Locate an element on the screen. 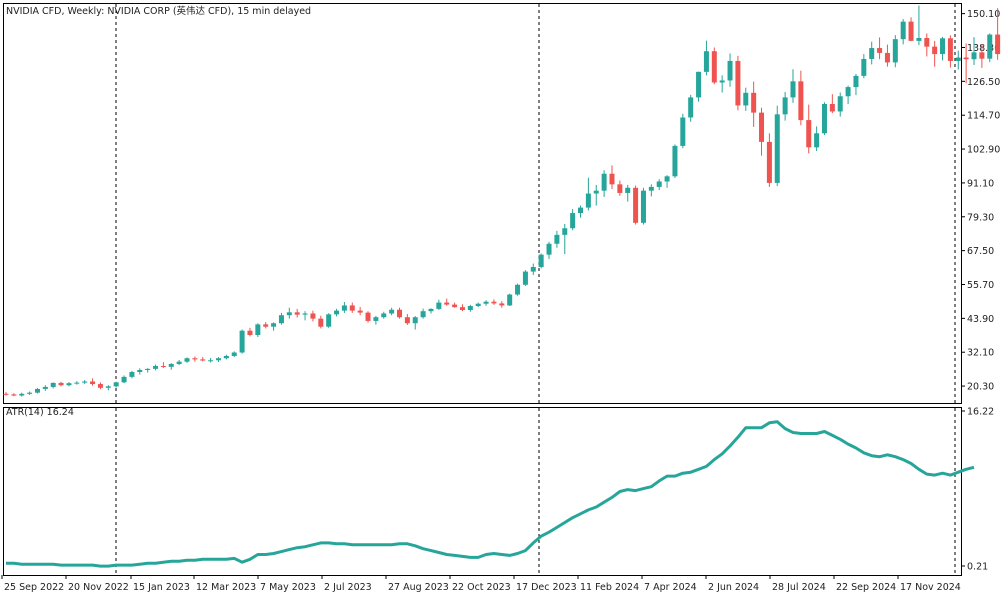 This screenshot has height=603, width=1006. price-tick-label: 150.10 is located at coordinates (983, 14).